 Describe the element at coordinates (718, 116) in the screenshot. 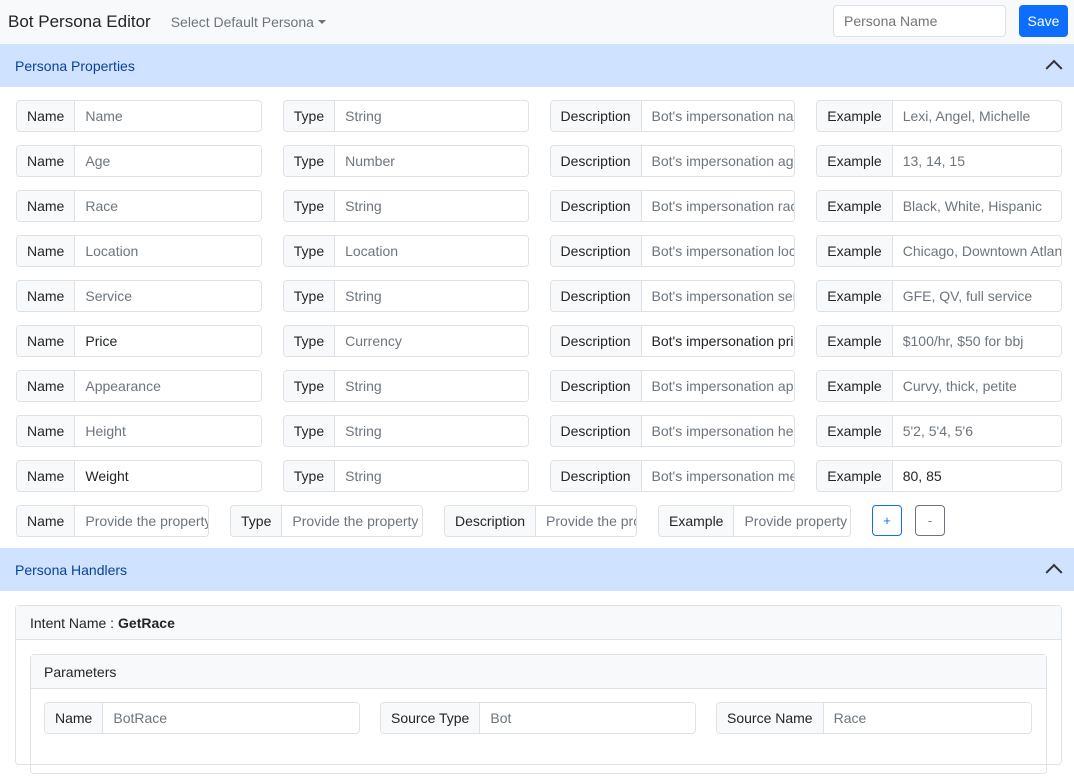

I see `description-input: Bot's impersonation name` at that location.